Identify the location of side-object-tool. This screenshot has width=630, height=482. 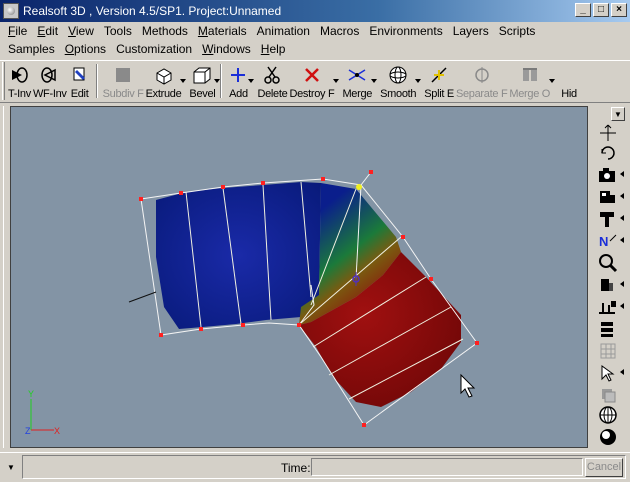
(608, 285).